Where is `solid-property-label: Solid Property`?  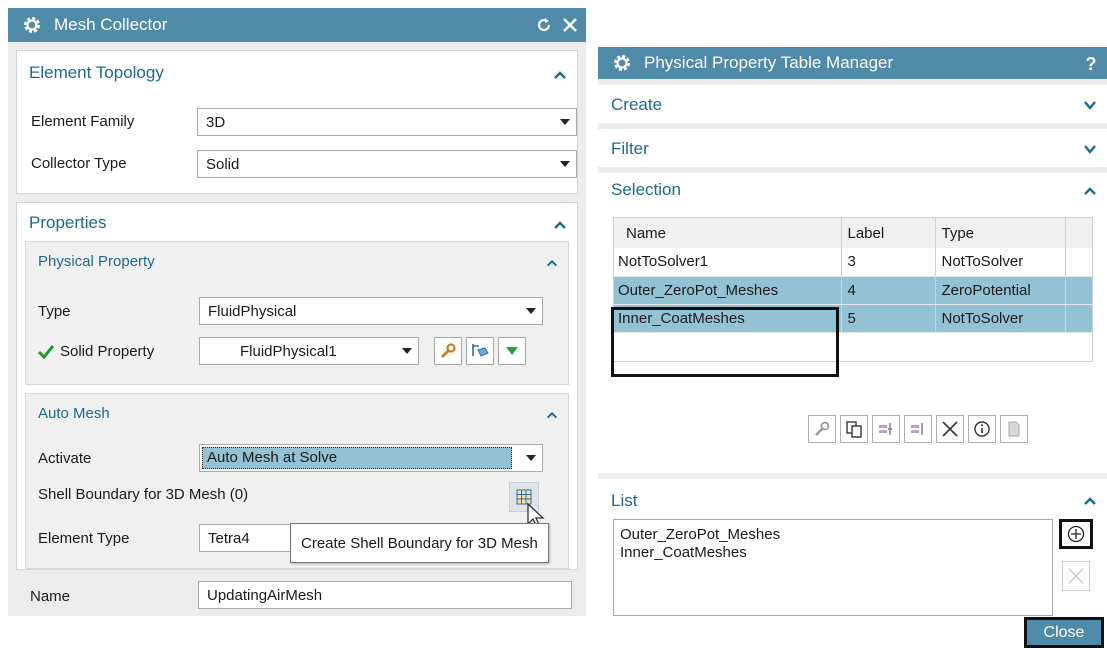 solid-property-label: Solid Property is located at coordinates (107, 351).